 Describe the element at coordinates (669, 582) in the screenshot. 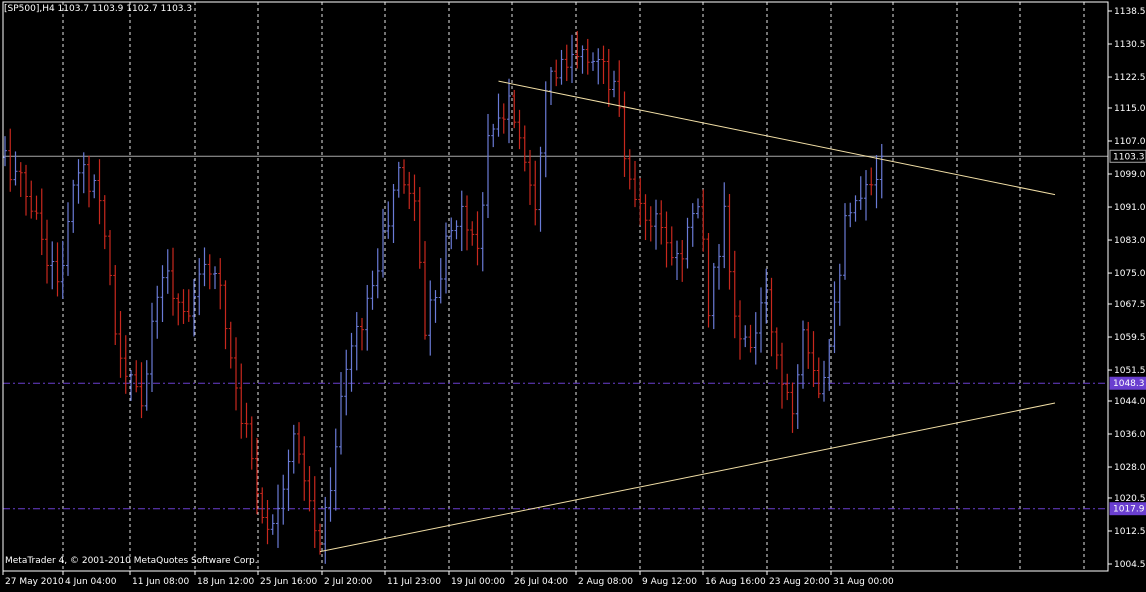

I see `x-tick-label: 9 Aug 12:00` at that location.